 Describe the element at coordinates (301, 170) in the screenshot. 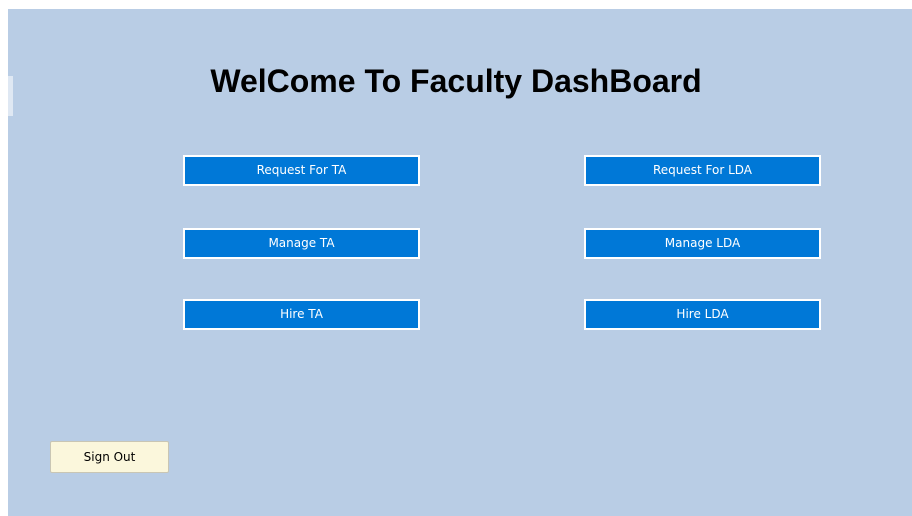

I see `request-ta-button: Request For TA` at that location.